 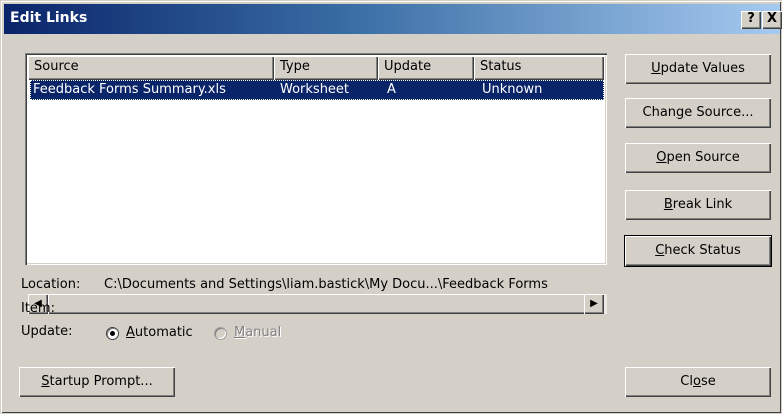 I want to click on close-window-button: X, so click(x=772, y=20).